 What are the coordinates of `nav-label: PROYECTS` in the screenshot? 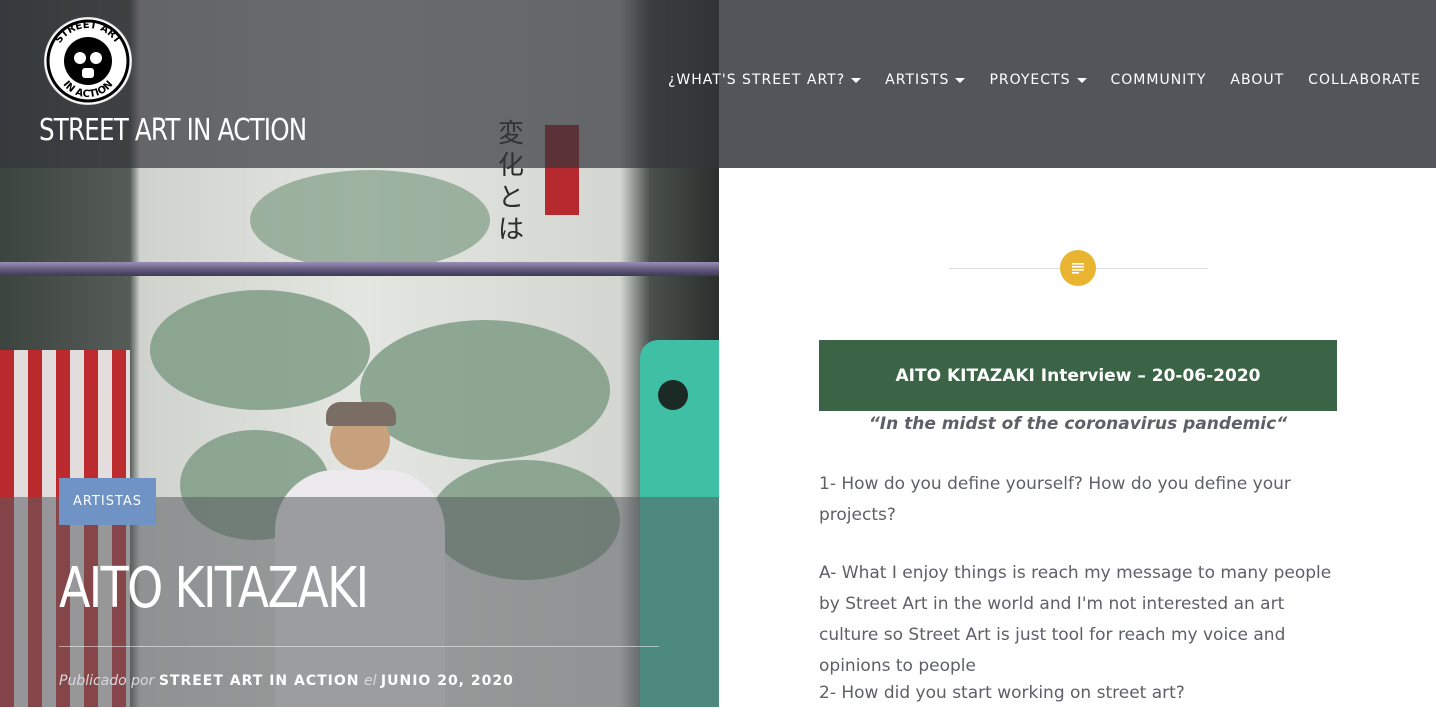 It's located at (1030, 80).